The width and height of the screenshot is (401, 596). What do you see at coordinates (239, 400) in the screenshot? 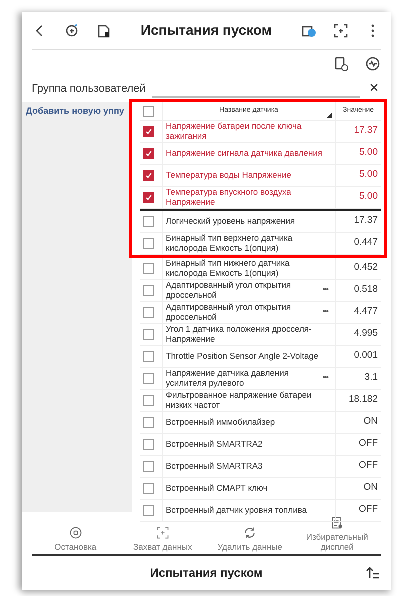
I see `table-cell-text: Фильтрованное напряжение батареи низких частот` at bounding box center [239, 400].